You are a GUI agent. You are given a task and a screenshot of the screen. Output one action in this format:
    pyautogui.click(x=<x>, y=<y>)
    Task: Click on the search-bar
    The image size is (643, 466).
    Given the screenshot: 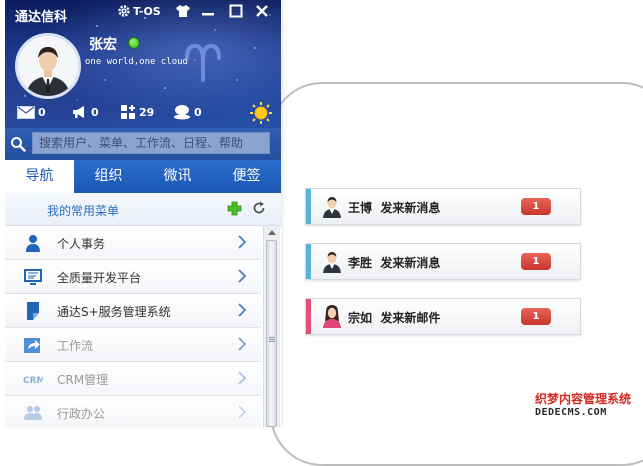 What is the action you would take?
    pyautogui.click(x=143, y=144)
    